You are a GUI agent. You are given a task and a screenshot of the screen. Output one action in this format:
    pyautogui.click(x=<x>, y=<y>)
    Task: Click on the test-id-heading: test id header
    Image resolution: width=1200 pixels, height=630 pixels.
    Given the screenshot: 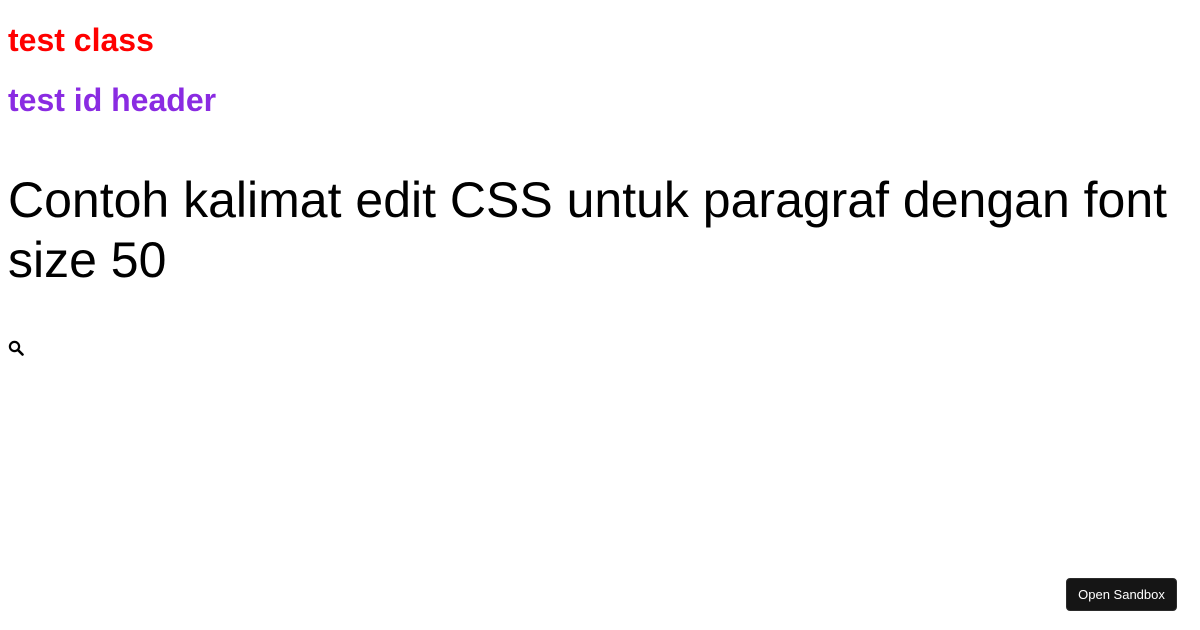 What is the action you would take?
    pyautogui.click(x=112, y=100)
    